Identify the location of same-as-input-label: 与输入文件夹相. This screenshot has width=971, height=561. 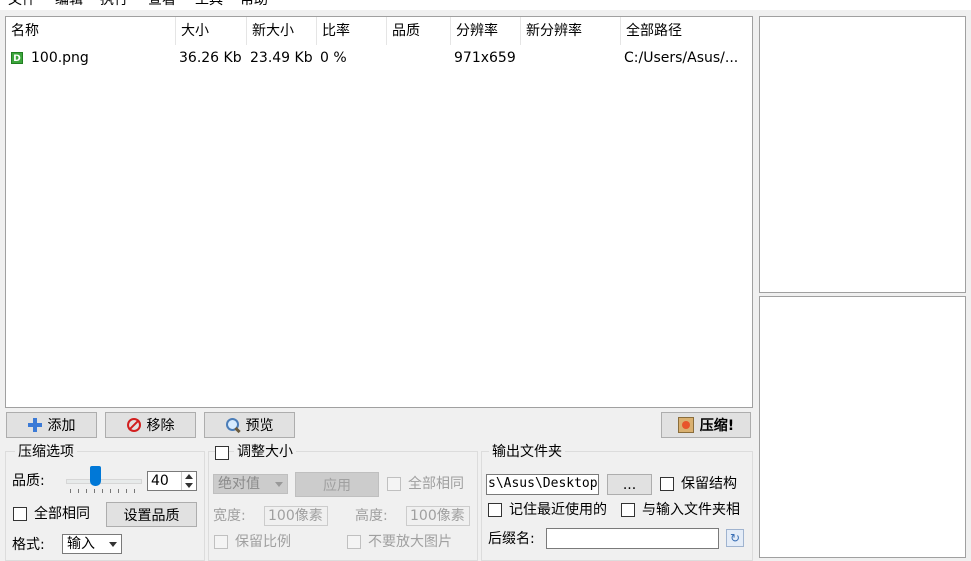
(691, 510).